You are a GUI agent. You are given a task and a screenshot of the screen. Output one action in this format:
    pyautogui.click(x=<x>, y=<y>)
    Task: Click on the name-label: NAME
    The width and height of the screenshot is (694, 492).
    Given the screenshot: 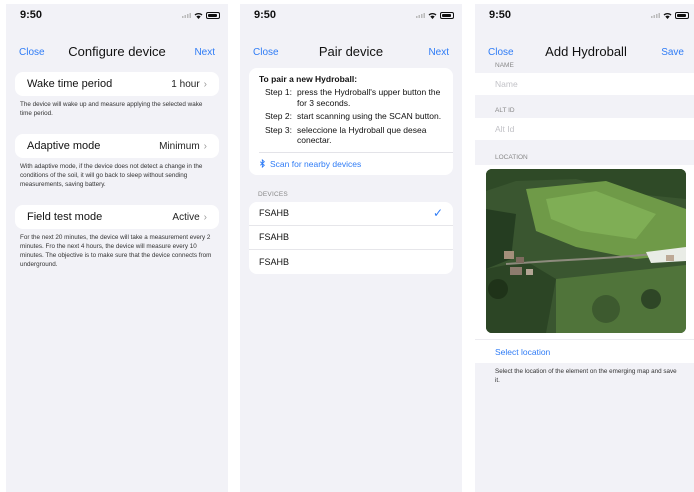 What is the action you would take?
    pyautogui.click(x=504, y=65)
    